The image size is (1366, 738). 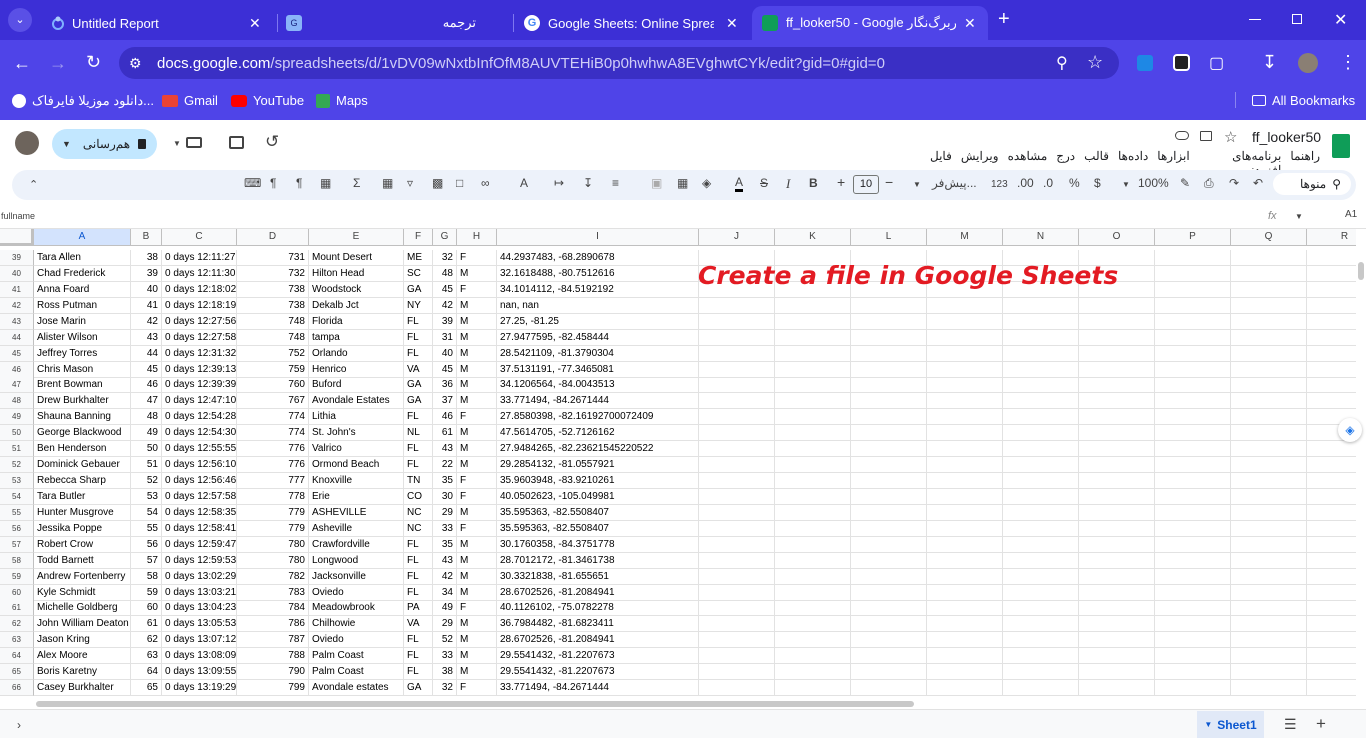 What do you see at coordinates (17, 544) in the screenshot?
I see `row-header: 57` at bounding box center [17, 544].